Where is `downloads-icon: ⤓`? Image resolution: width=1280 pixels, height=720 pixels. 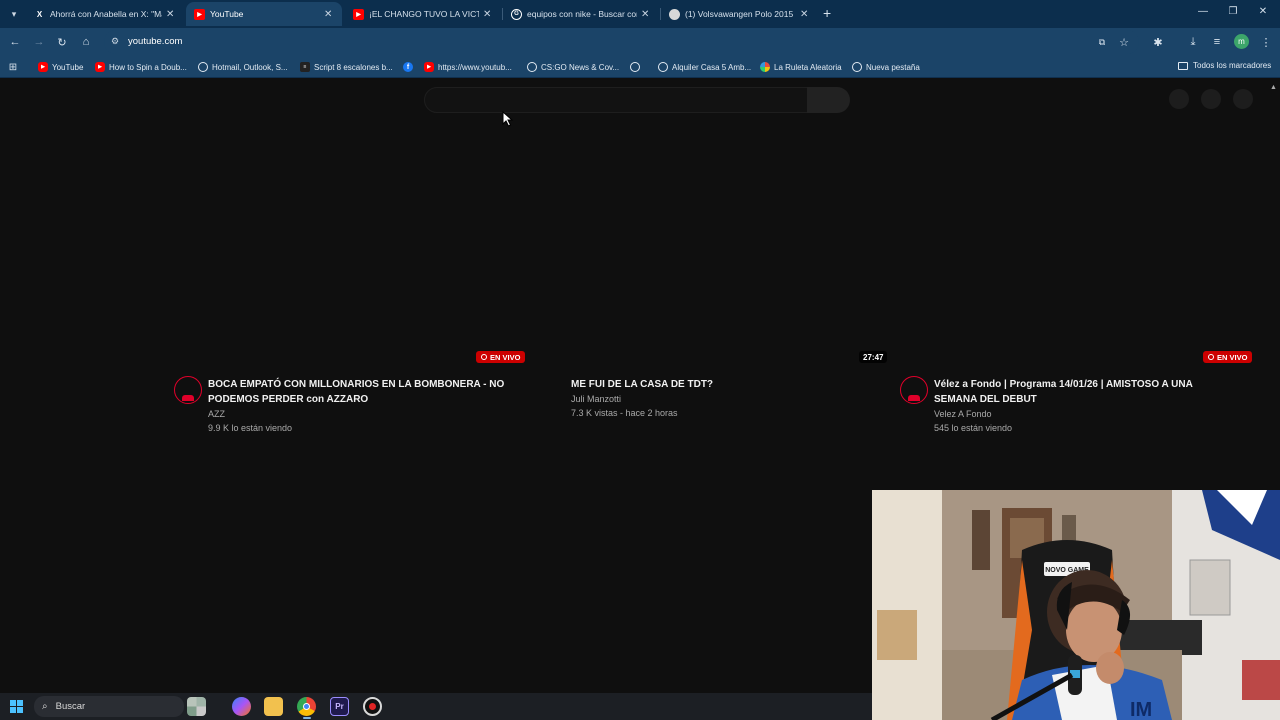 downloads-icon: ⤓ is located at coordinates (1193, 42).